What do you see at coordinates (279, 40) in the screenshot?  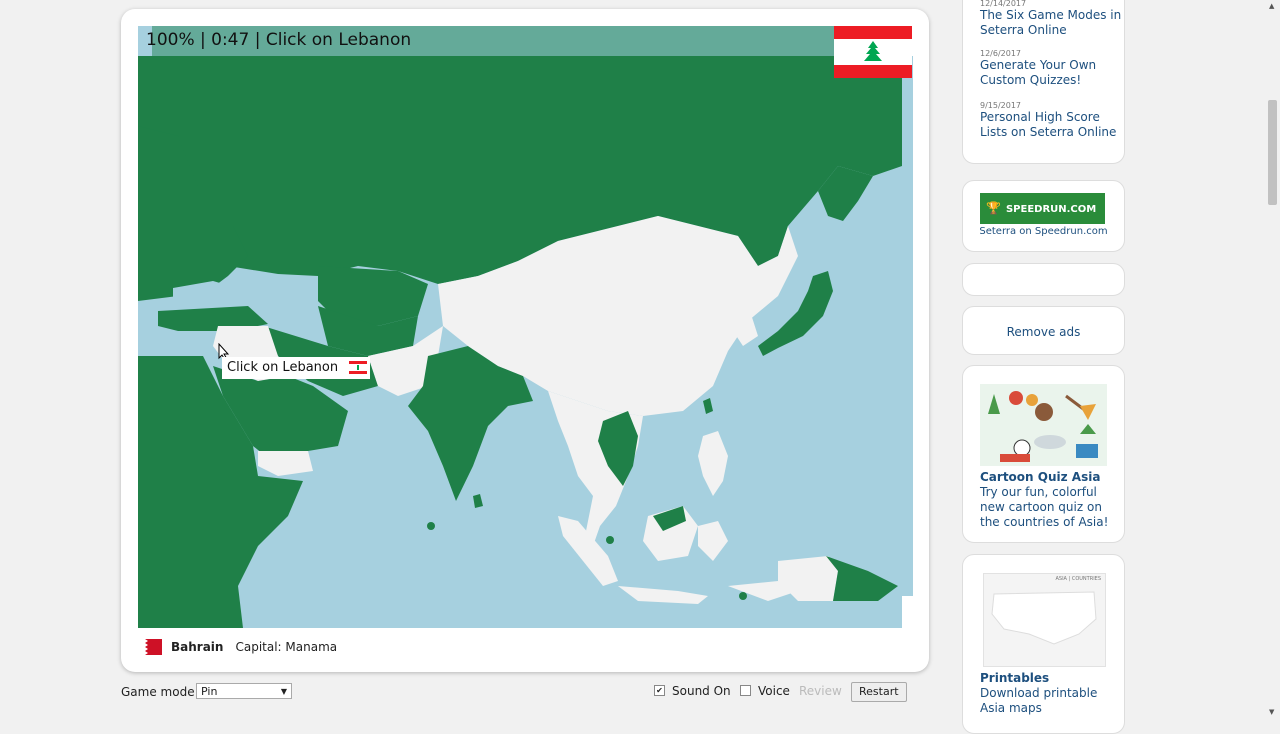 I see `quiz-status: 100% | 0:47 | Click on Lebanon` at bounding box center [279, 40].